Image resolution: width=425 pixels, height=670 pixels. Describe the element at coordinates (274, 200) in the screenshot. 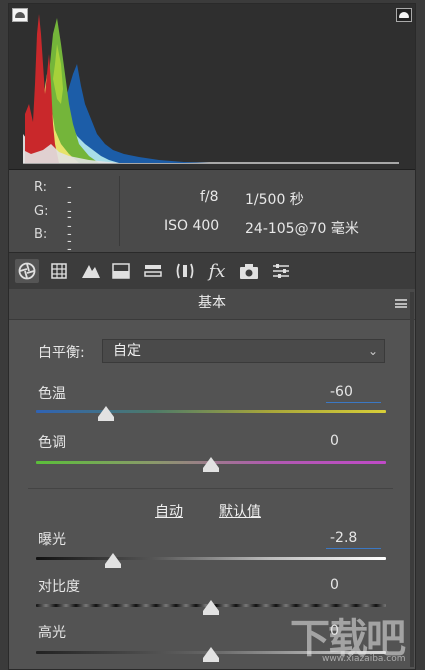

I see `shutter-value: 1/500 秒` at that location.